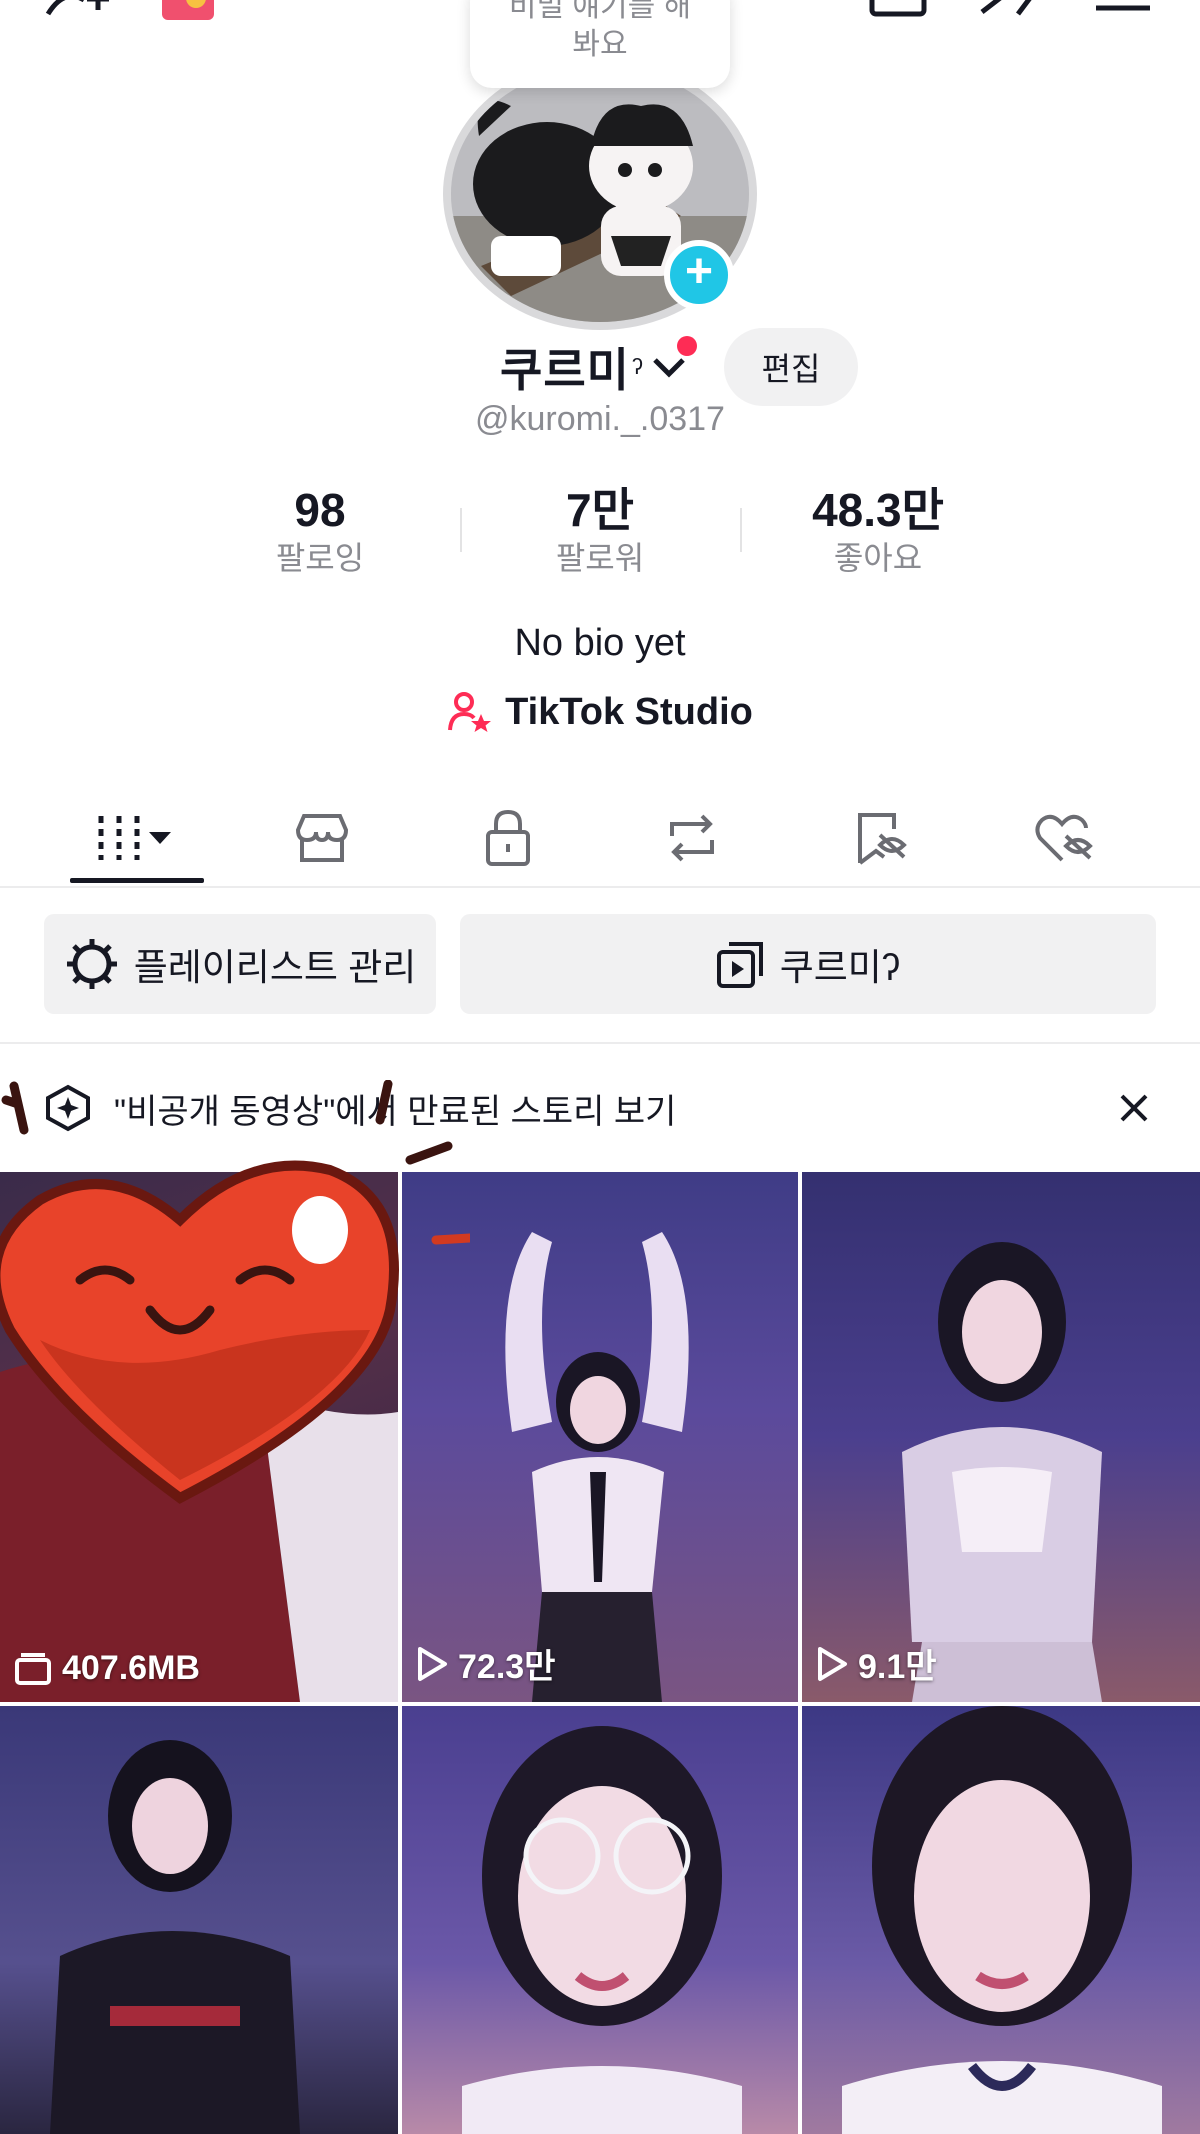 This screenshot has width=1200, height=2134. I want to click on display-name: 쿠르미, so click(565, 370).